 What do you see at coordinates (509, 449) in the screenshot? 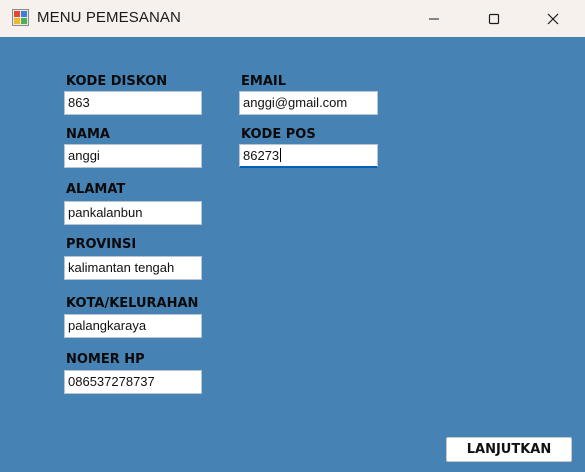
I see `lanjutkan-button: LANJUTKAN` at bounding box center [509, 449].